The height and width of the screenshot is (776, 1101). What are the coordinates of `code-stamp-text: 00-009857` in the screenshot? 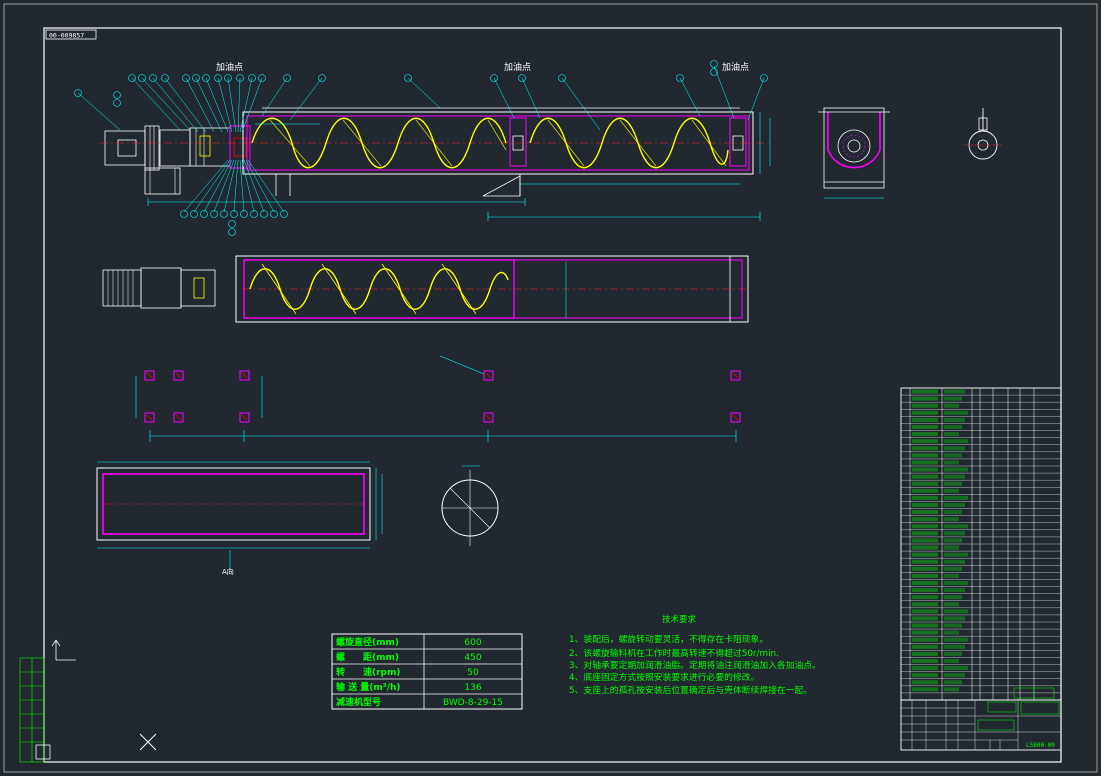 It's located at (66, 36).